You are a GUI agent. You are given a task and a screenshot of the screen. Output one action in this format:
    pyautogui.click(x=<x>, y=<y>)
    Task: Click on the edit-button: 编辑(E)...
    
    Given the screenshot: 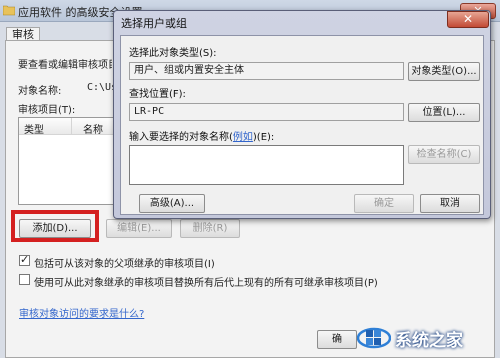 What is the action you would take?
    pyautogui.click(x=139, y=228)
    